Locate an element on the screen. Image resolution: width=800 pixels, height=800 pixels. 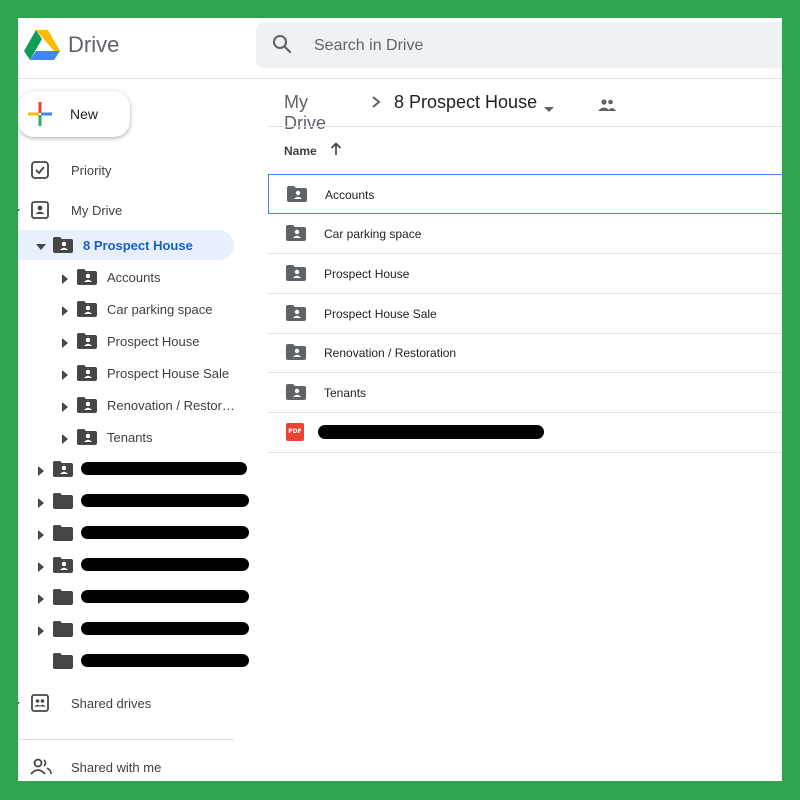
tree-item-label: Prospect House is located at coordinates (153, 341).